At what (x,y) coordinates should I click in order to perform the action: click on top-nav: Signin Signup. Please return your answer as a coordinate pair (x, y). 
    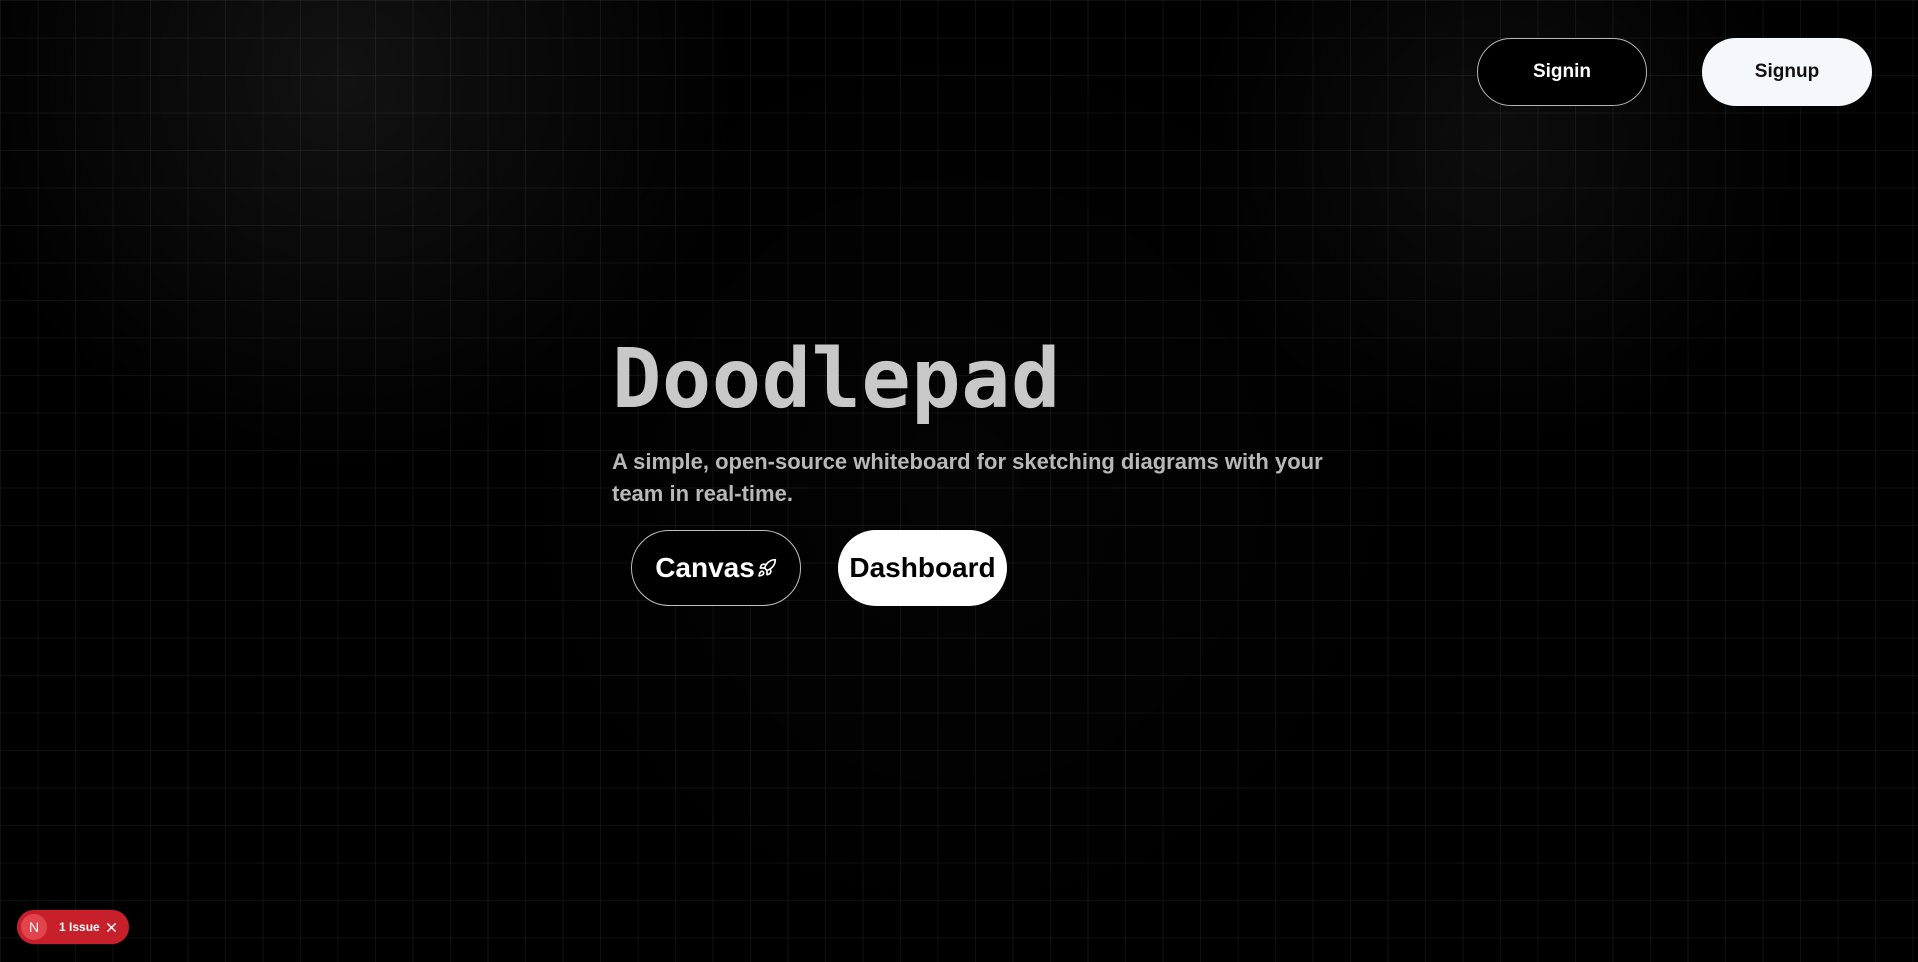
    Looking at the image, I should click on (1674, 72).